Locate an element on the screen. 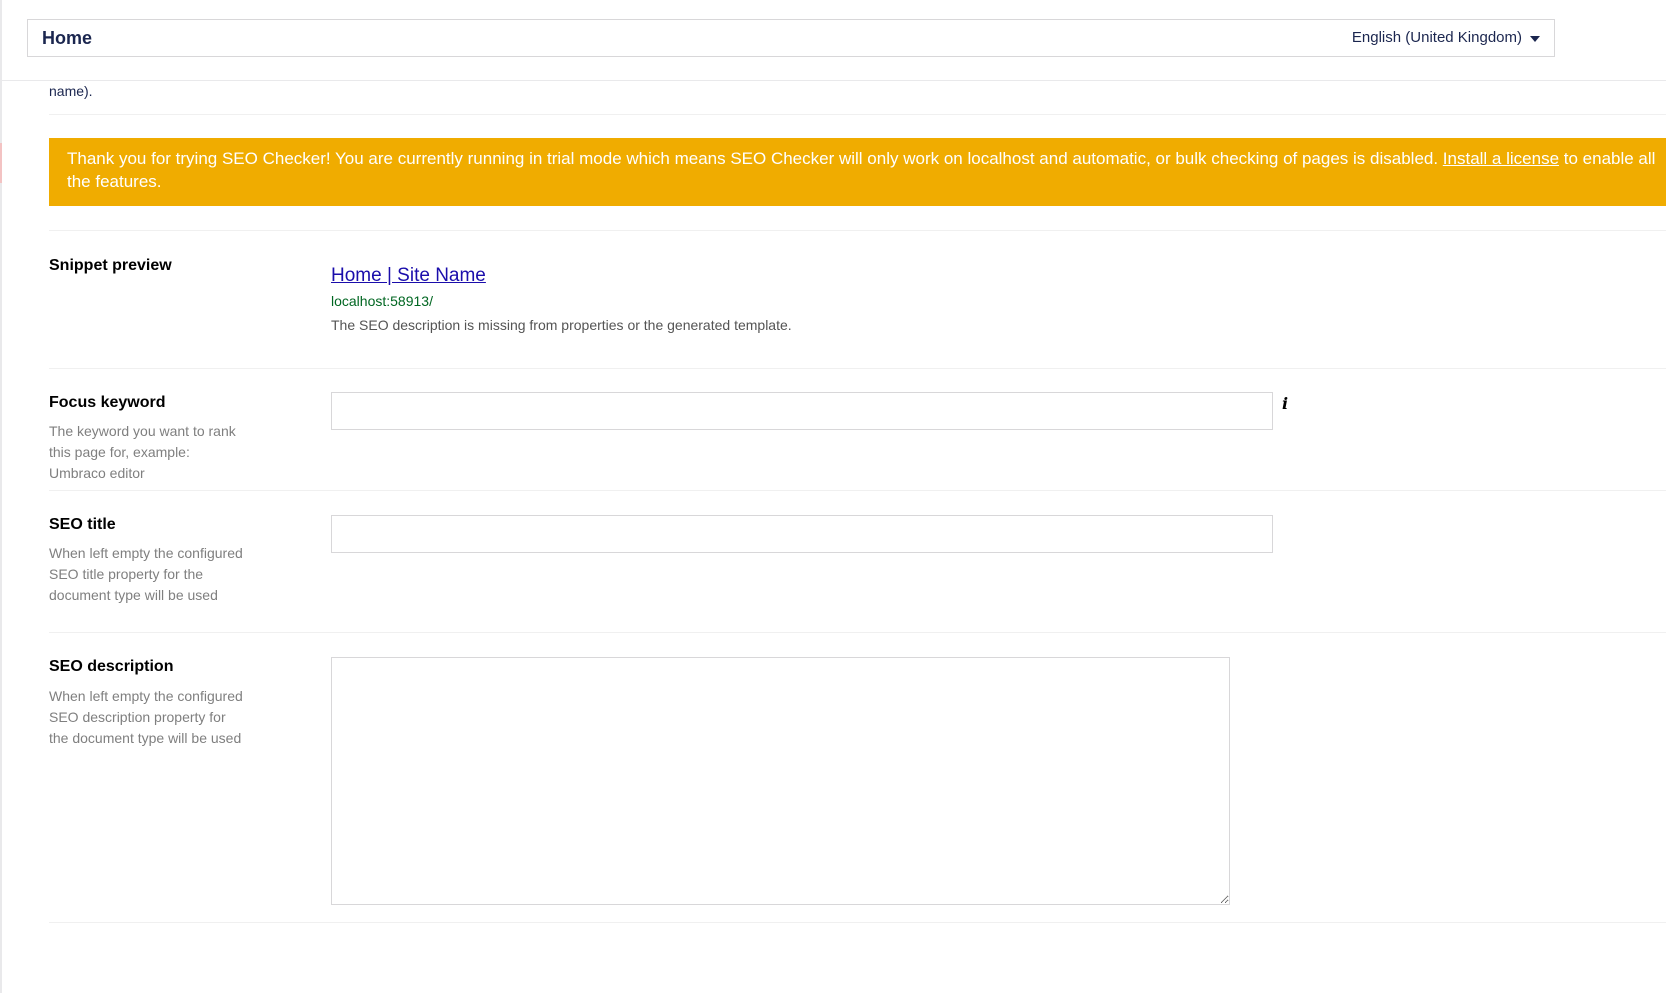 This screenshot has width=1666, height=993. trial-banner-line2: the features. is located at coordinates (114, 181).